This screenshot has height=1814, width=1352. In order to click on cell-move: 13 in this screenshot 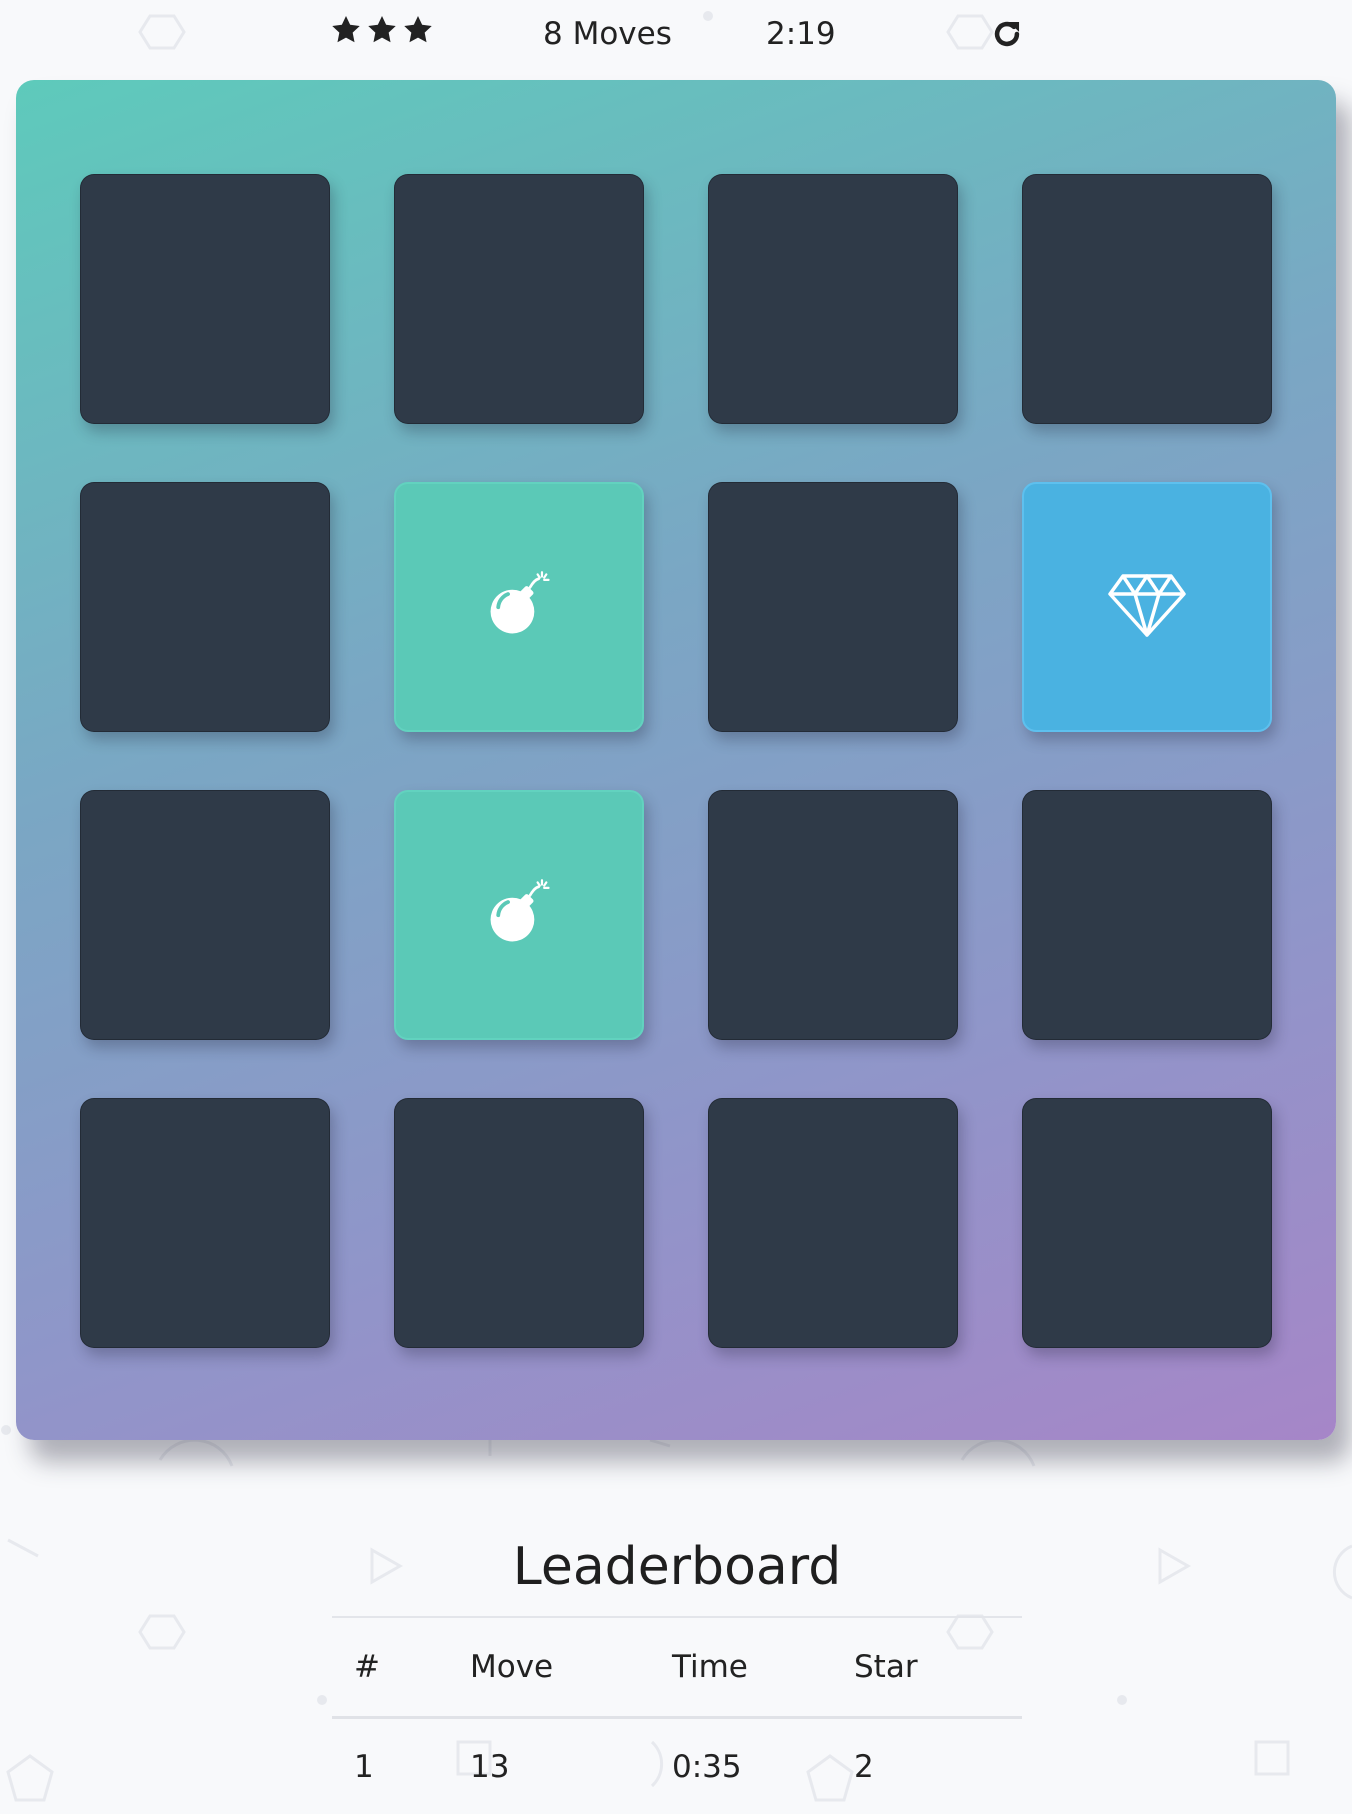, I will do `click(490, 1767)`.